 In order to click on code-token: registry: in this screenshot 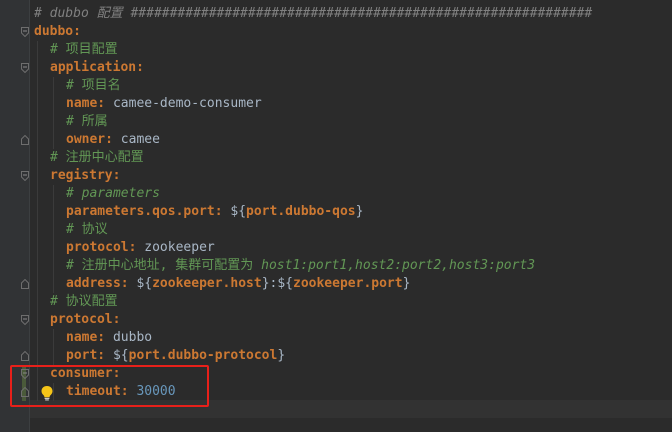, I will do `click(85, 175)`.